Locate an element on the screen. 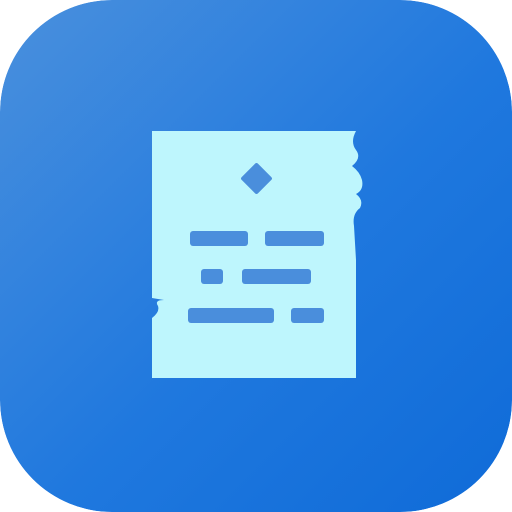  text-line-2b is located at coordinates (276, 276).